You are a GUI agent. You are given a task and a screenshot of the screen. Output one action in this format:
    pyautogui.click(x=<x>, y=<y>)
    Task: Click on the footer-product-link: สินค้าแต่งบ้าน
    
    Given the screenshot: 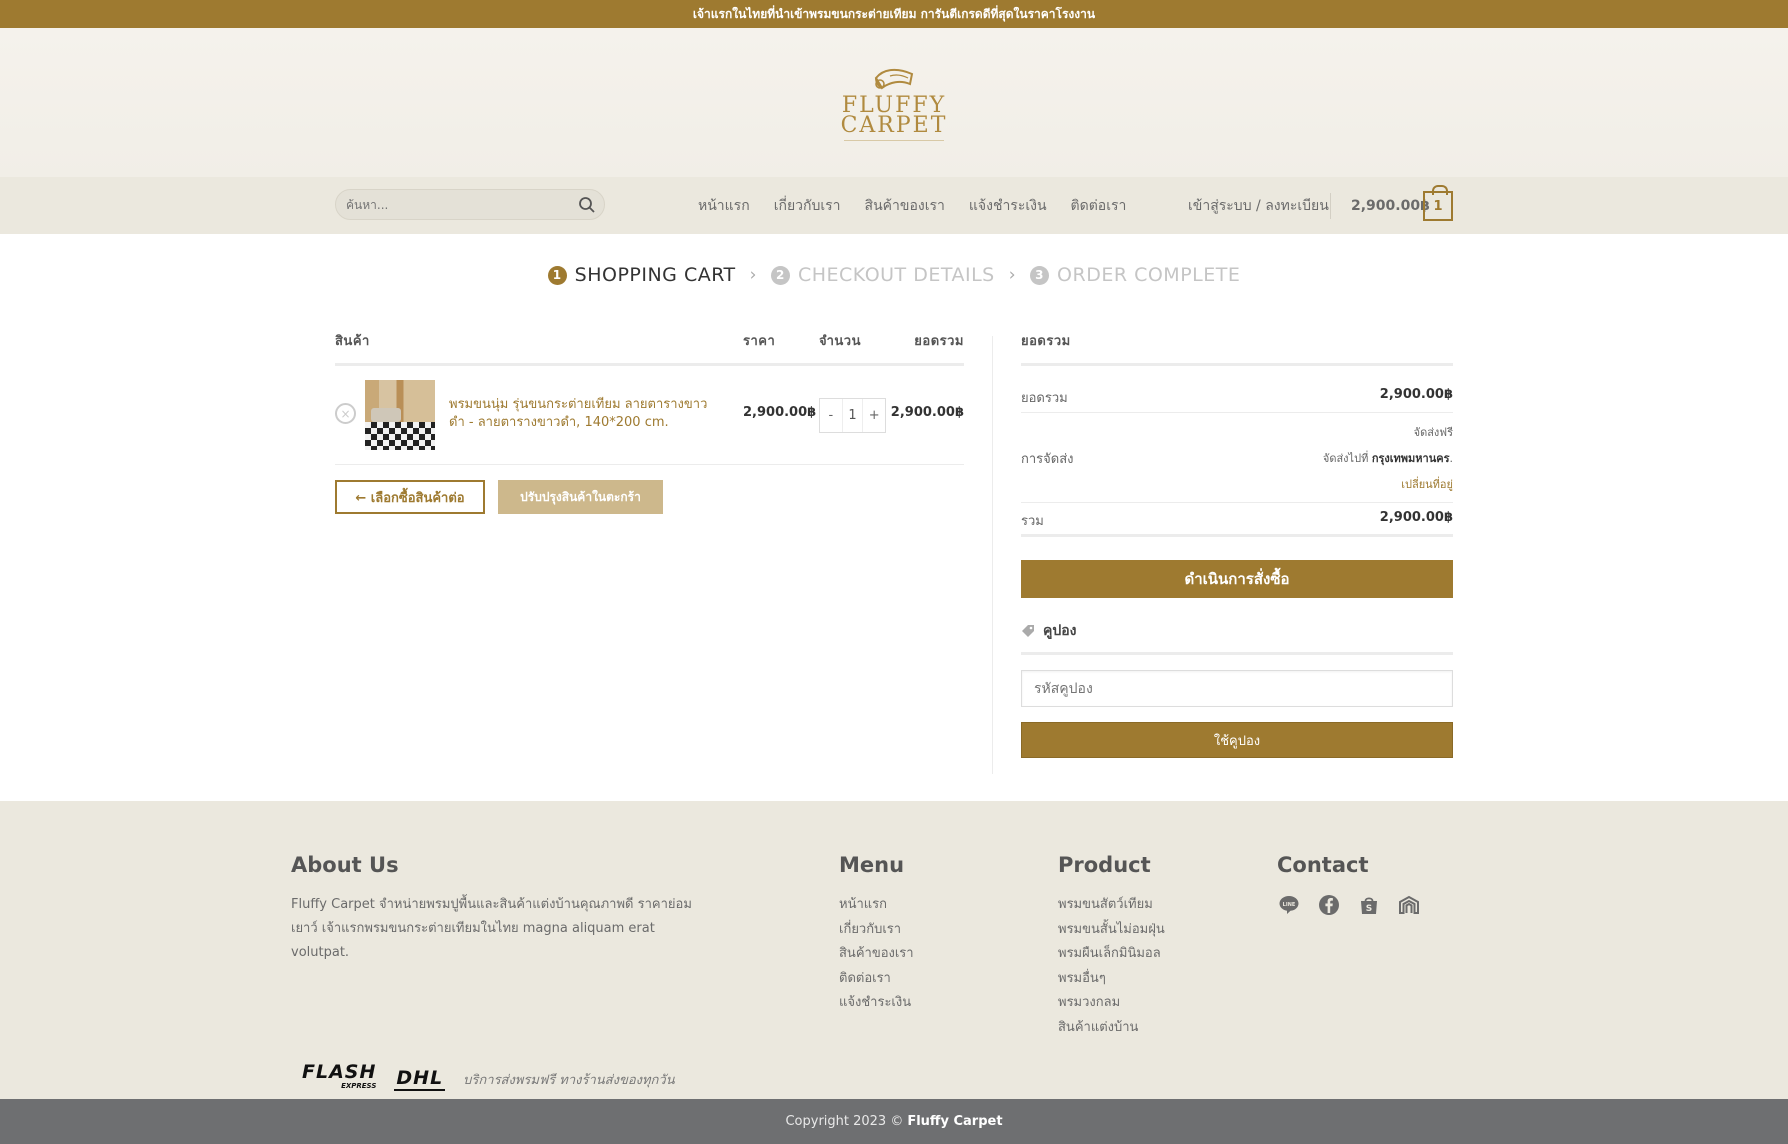 What is the action you would take?
    pyautogui.click(x=1111, y=1028)
    